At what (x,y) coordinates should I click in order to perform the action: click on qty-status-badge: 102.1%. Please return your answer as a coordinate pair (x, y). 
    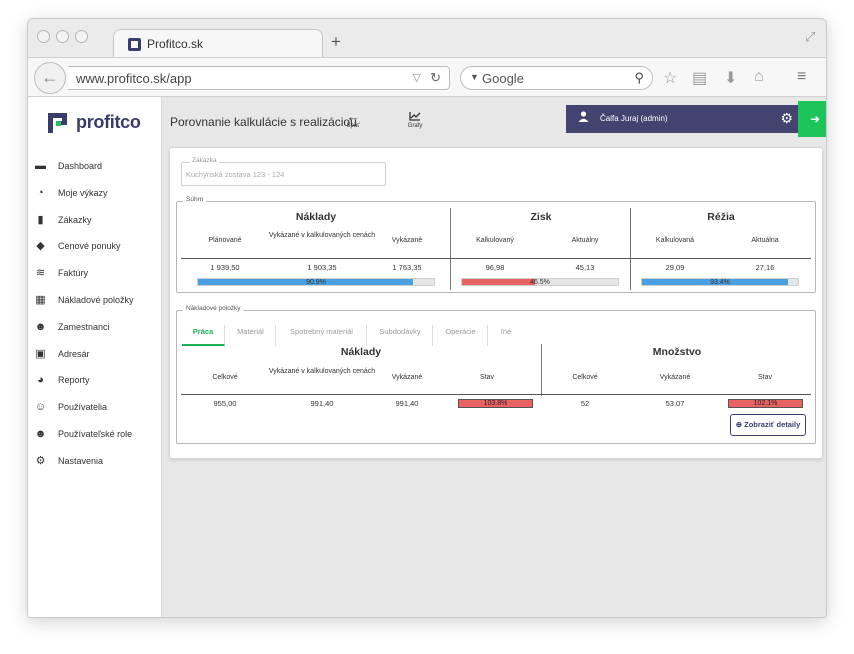
    Looking at the image, I should click on (765, 403).